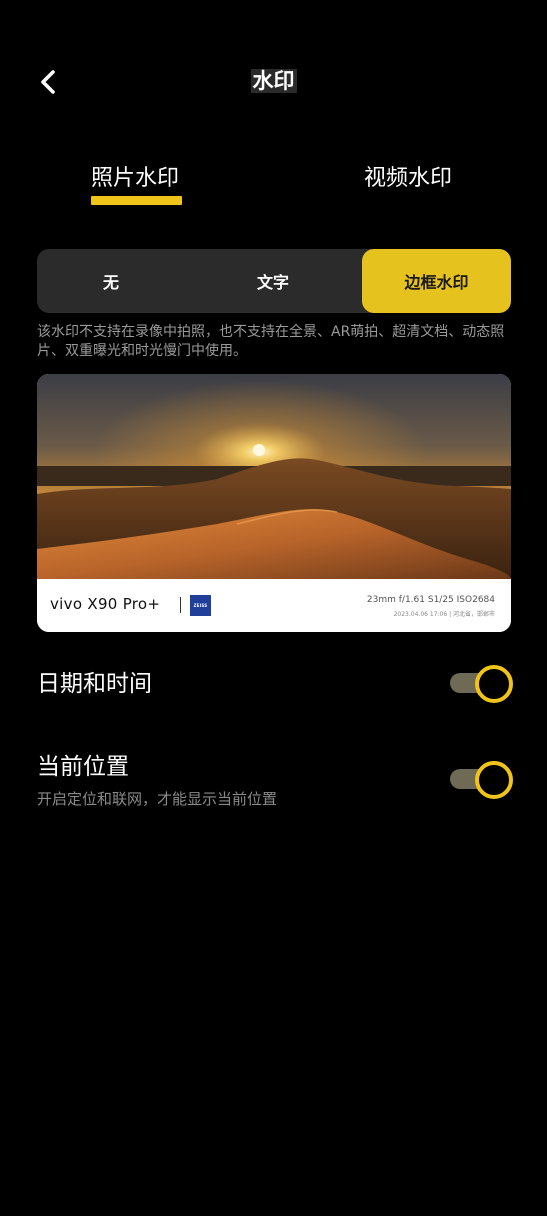 This screenshot has width=547, height=1216. Describe the element at coordinates (273, 81) in the screenshot. I see `page-title: 水印` at that location.